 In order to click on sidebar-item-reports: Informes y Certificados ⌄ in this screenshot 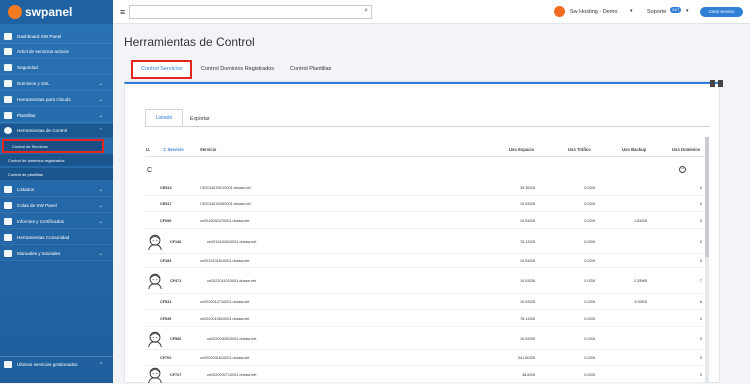, I will do `click(56, 222)`.